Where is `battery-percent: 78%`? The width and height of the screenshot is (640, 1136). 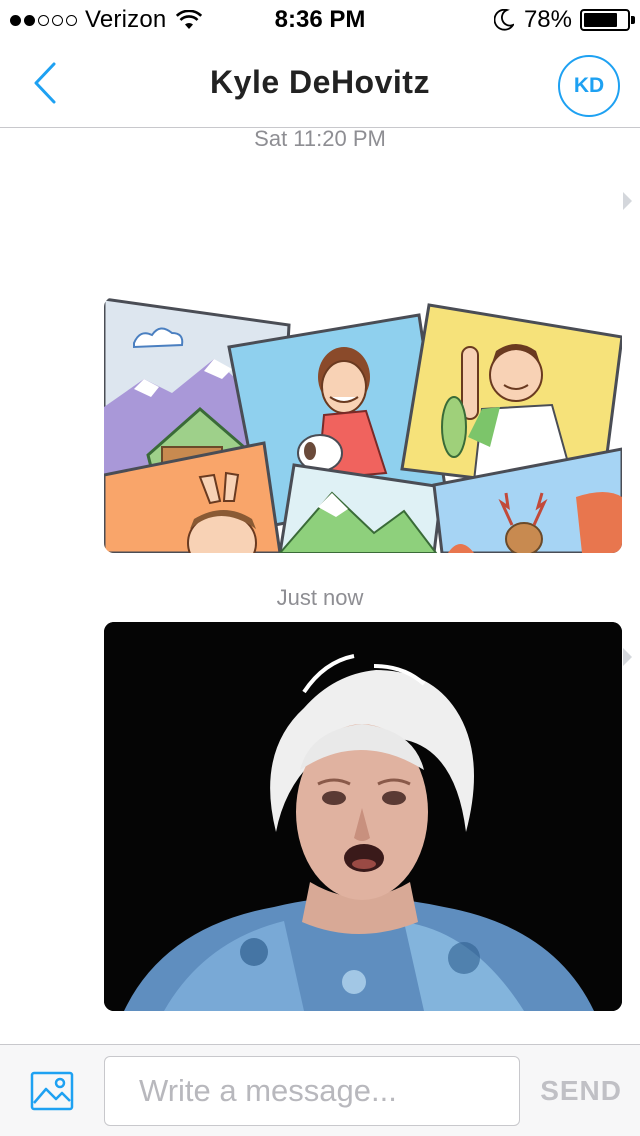 battery-percent: 78% is located at coordinates (547, 19).